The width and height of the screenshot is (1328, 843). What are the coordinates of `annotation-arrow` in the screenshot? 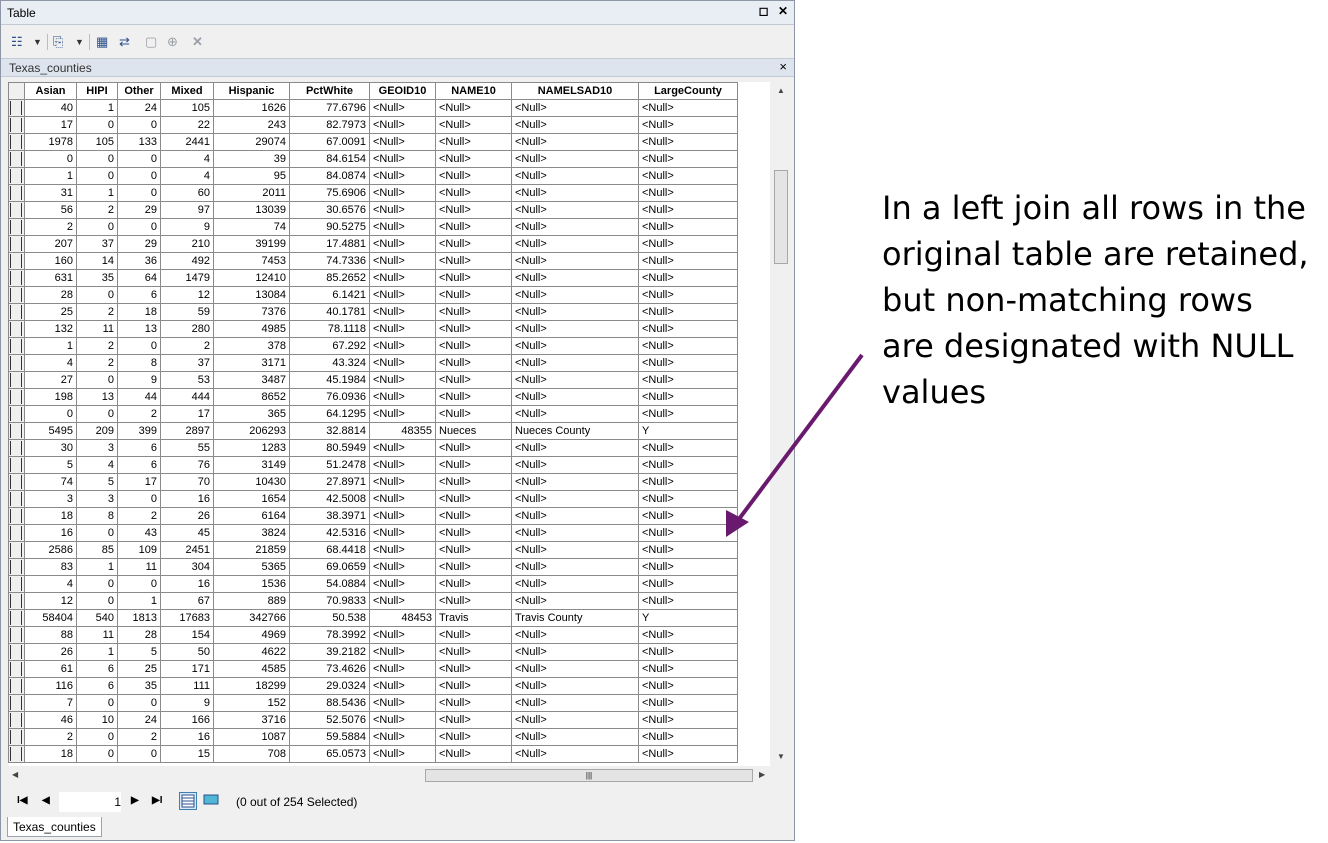 It's located at (795, 445).